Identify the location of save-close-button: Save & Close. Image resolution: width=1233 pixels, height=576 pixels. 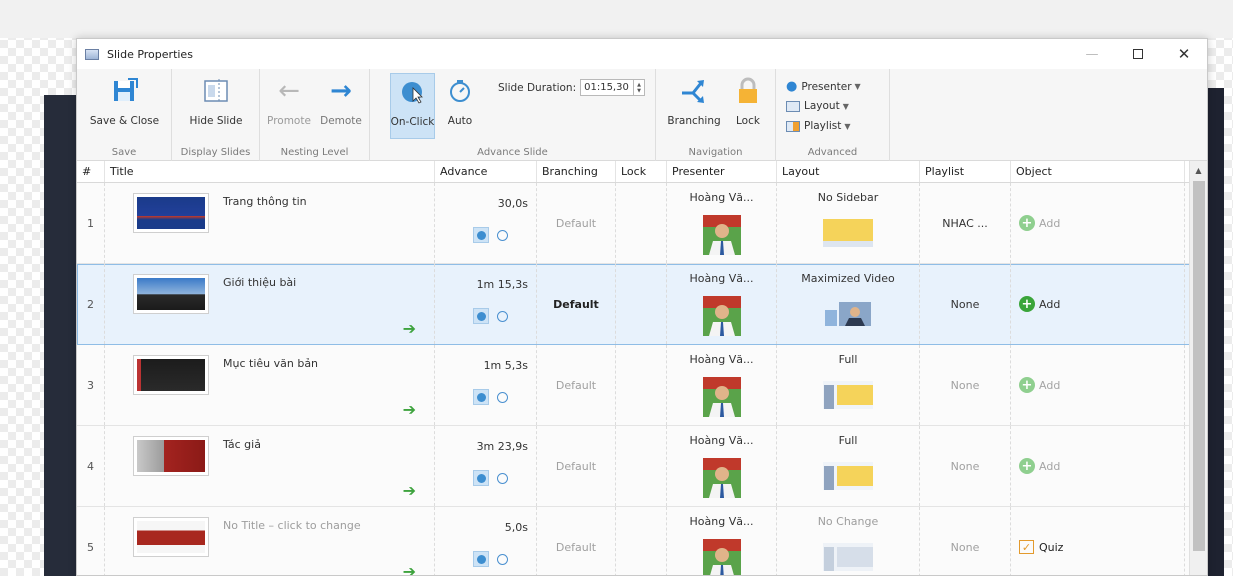
(124, 104).